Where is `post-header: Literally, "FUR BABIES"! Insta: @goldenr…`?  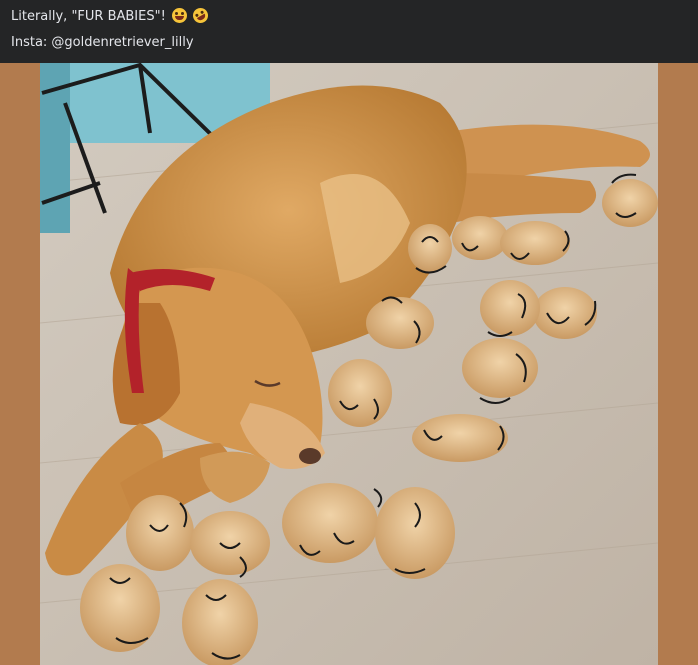 post-header: Literally, "FUR BABIES"! Insta: @goldenr… is located at coordinates (349, 31).